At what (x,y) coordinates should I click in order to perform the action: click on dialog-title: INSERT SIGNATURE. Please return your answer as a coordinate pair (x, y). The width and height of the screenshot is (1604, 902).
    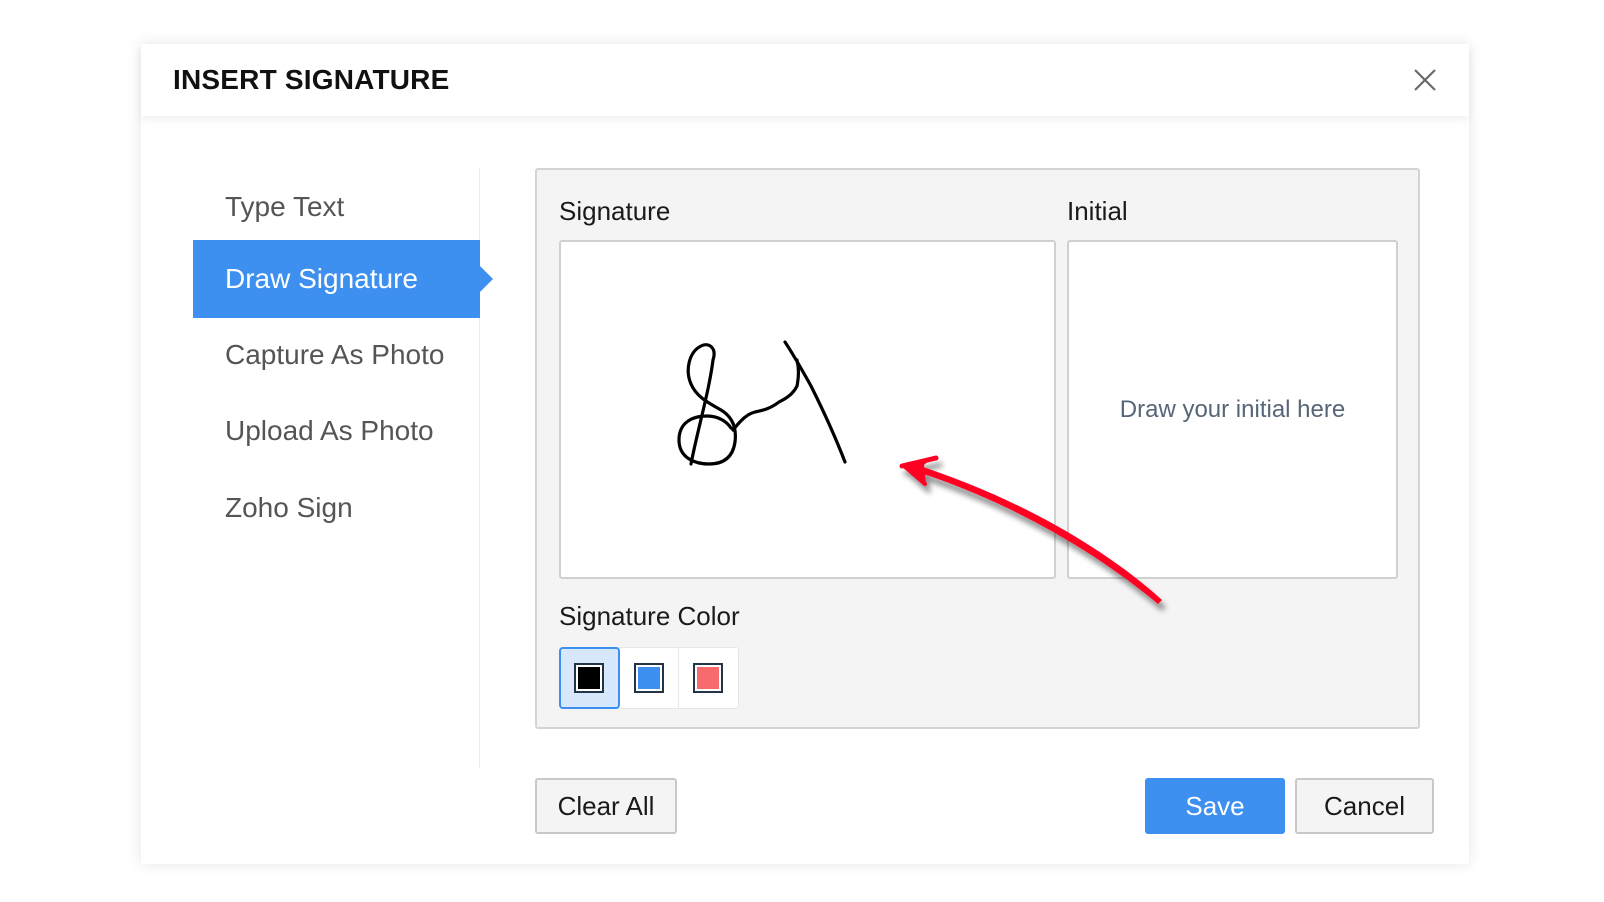
    Looking at the image, I should click on (311, 79).